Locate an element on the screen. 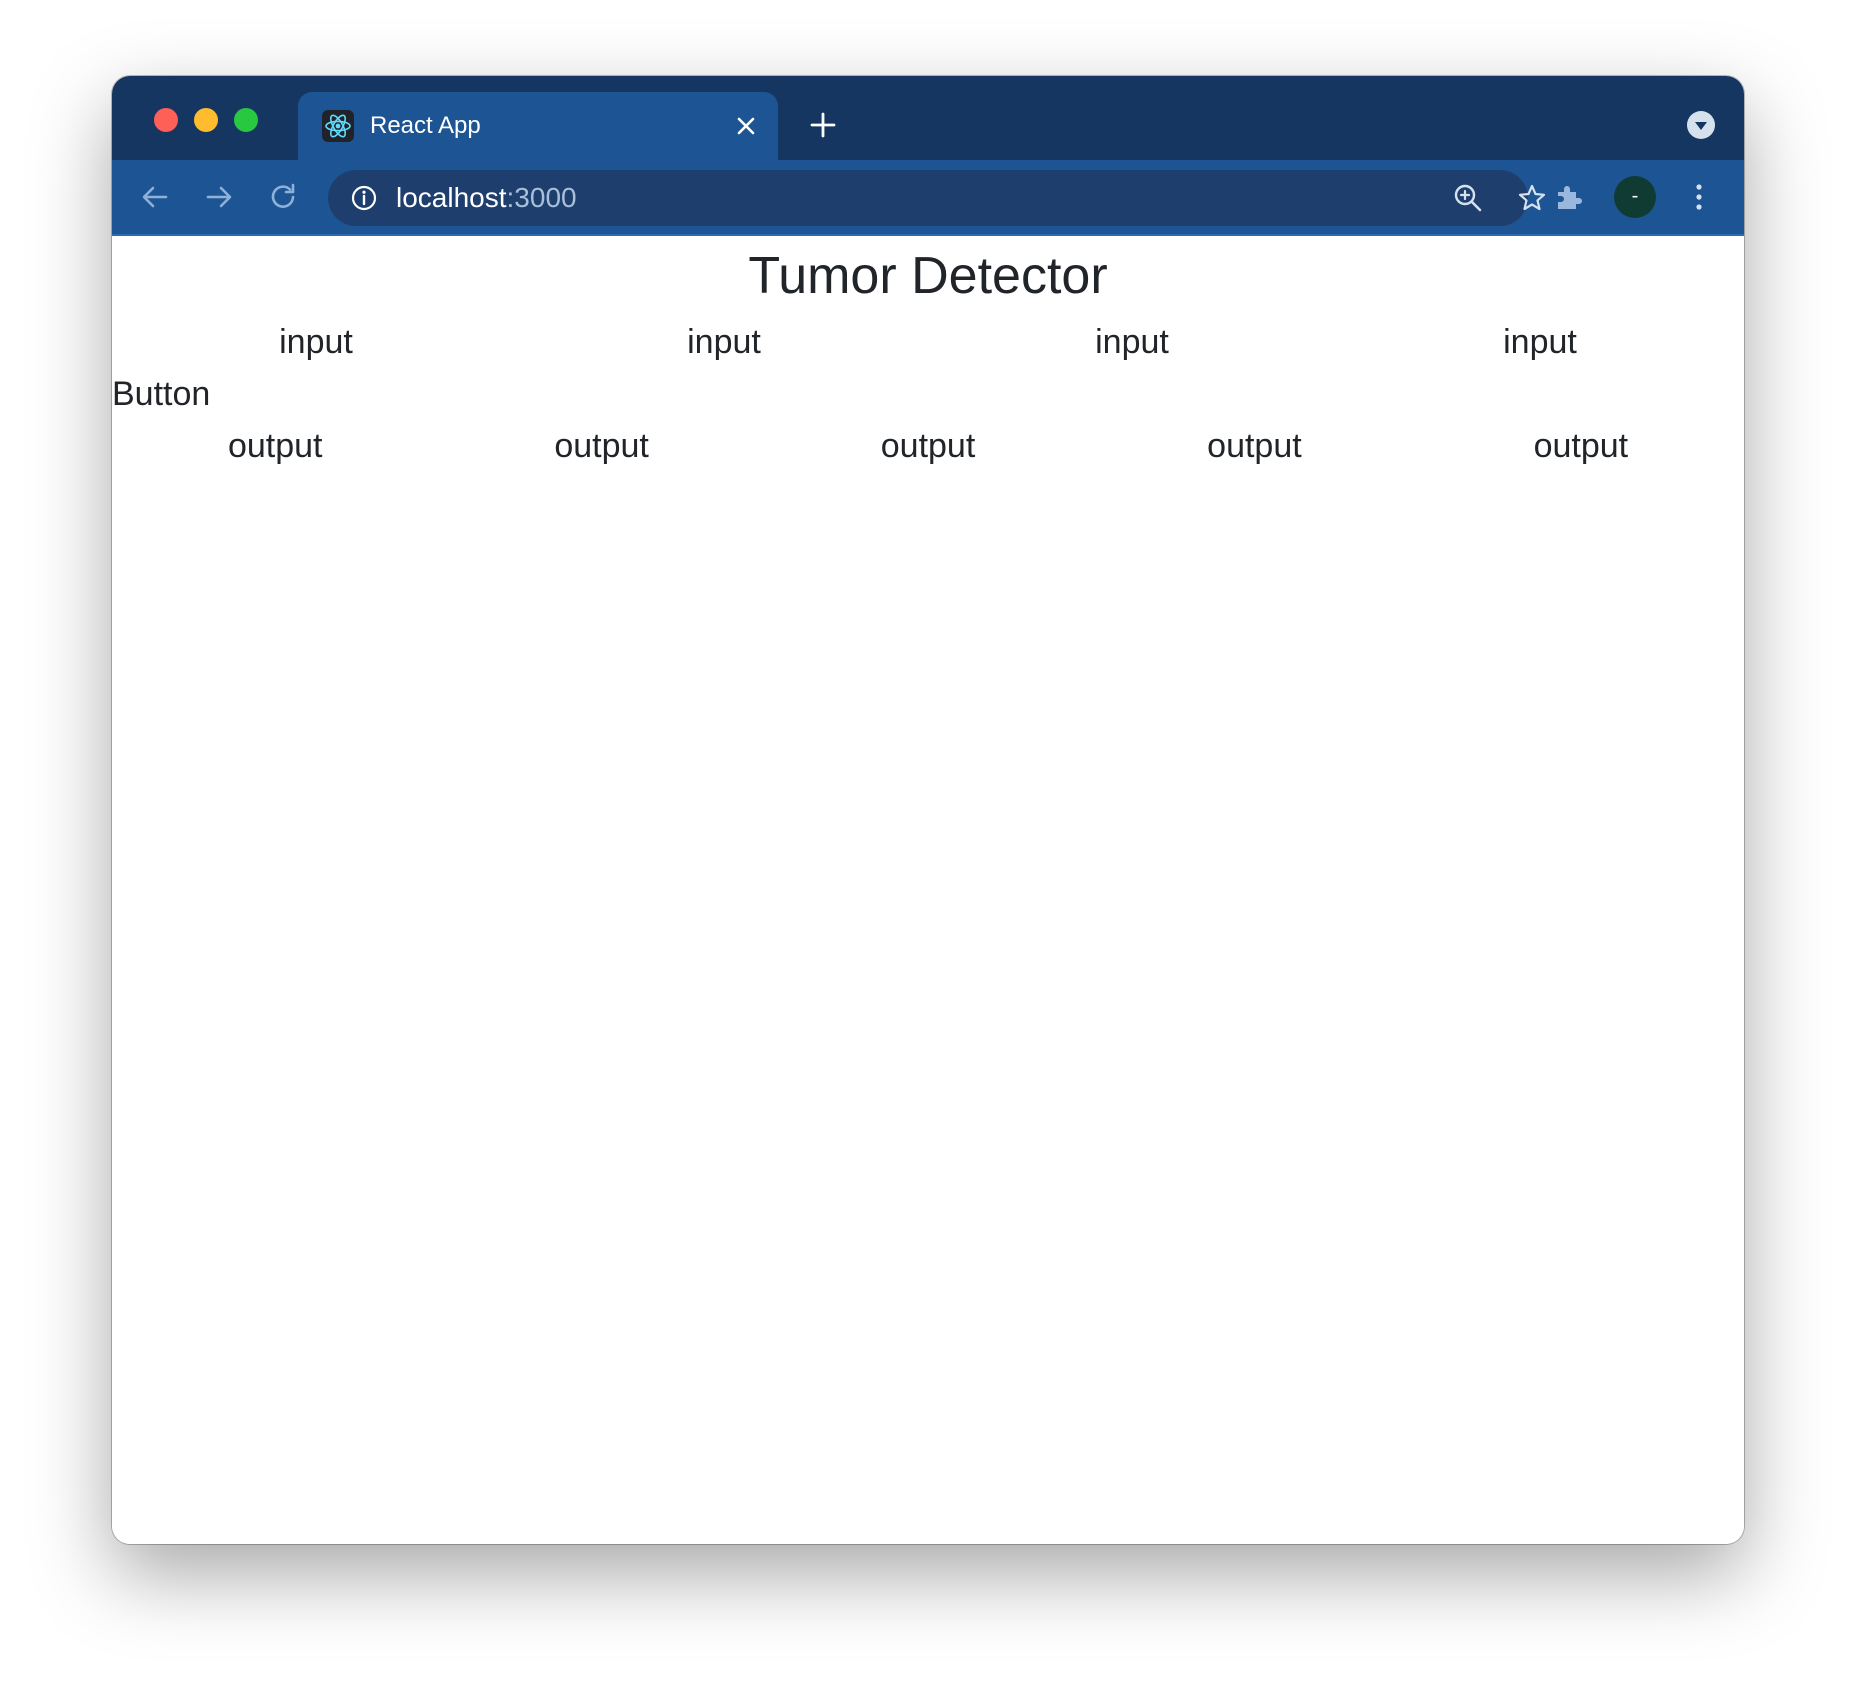  output-label-1: output is located at coordinates (275, 446).